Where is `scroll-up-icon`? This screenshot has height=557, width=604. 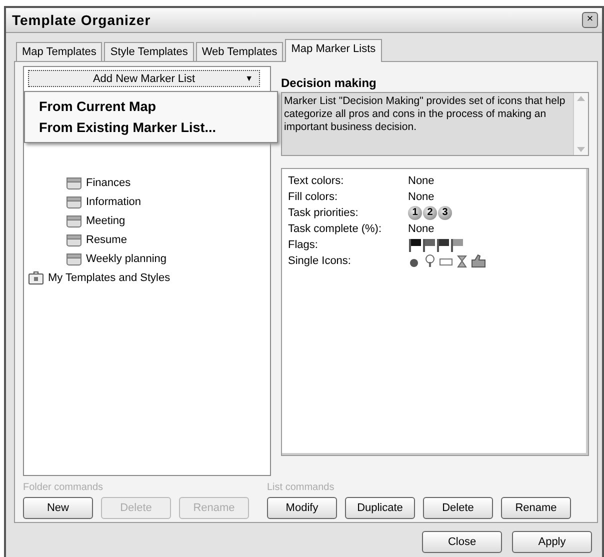 scroll-up-icon is located at coordinates (581, 98).